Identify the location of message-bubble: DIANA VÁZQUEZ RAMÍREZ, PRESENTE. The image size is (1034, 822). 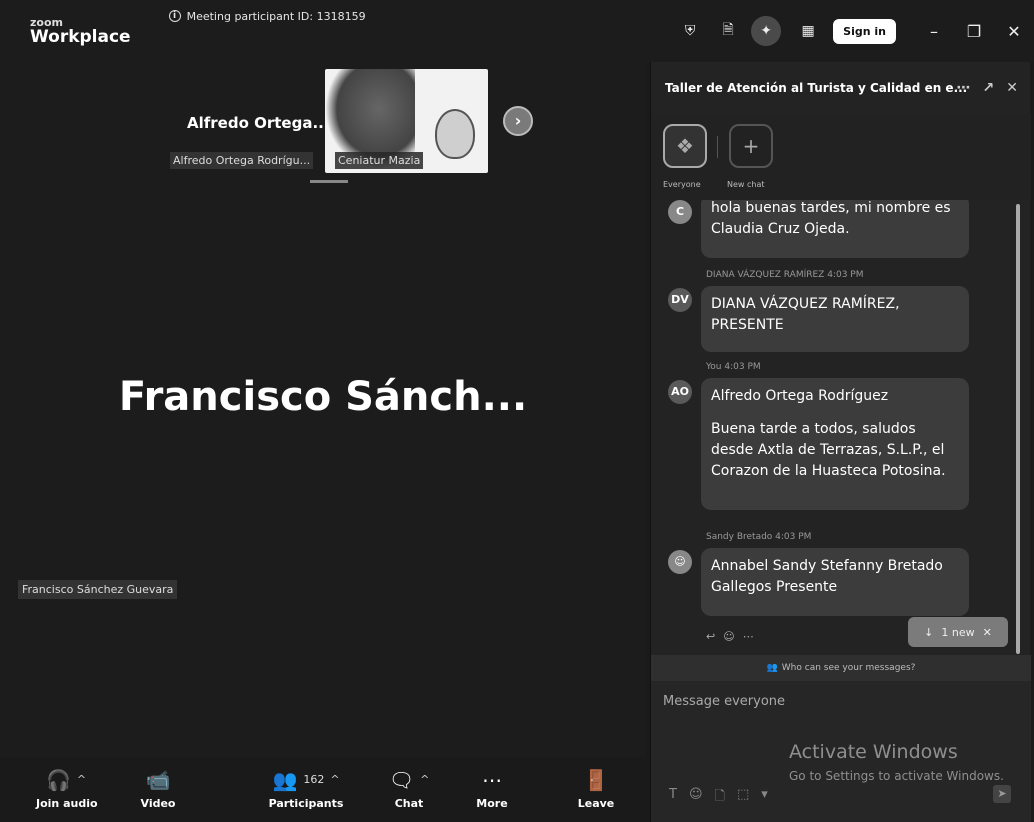
(835, 319).